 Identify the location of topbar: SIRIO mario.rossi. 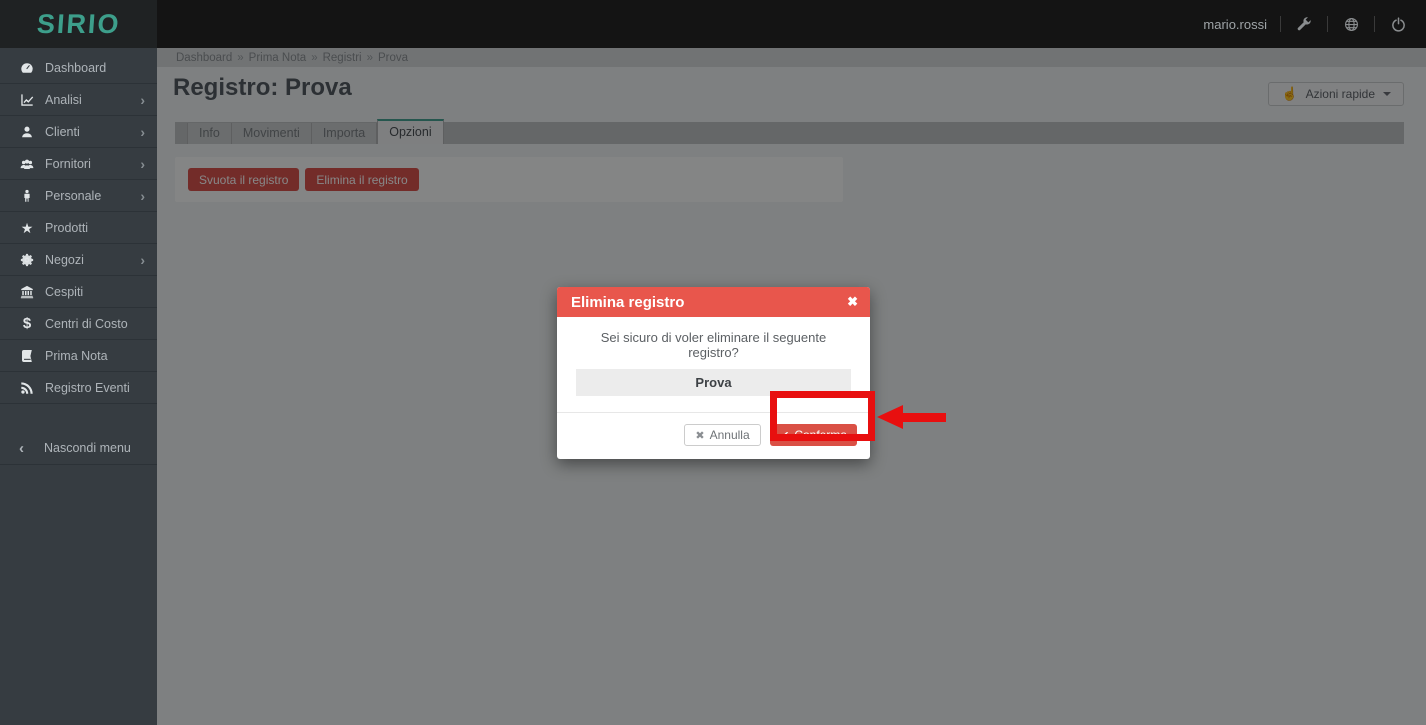
(713, 24).